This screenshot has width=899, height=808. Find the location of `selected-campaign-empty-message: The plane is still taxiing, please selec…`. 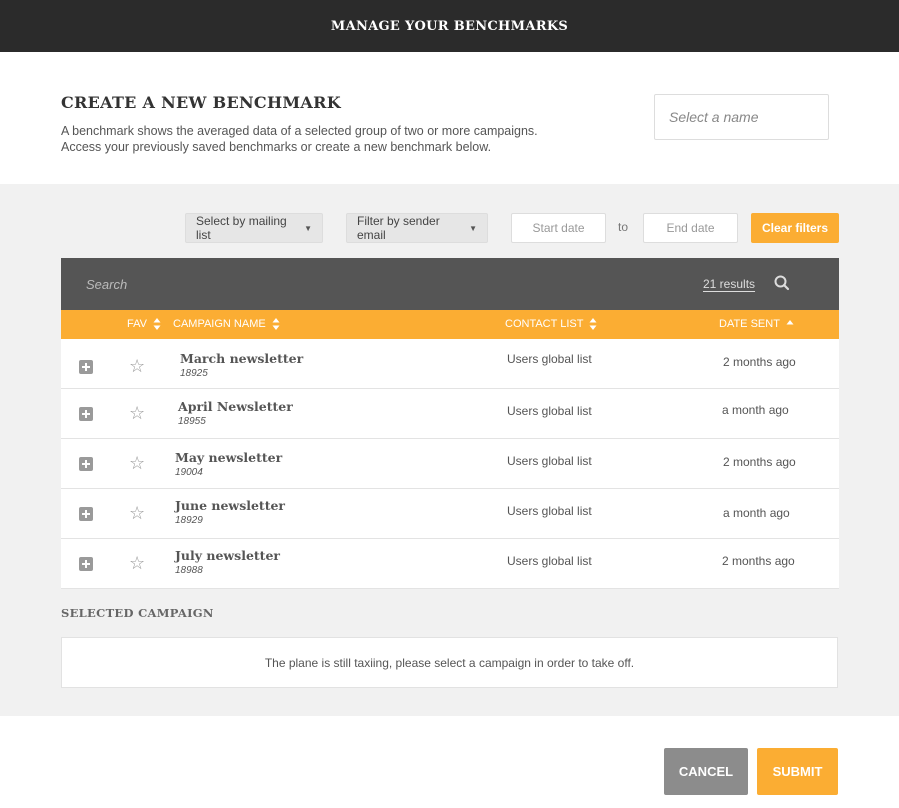

selected-campaign-empty-message: The plane is still taxiing, please selec… is located at coordinates (449, 662).